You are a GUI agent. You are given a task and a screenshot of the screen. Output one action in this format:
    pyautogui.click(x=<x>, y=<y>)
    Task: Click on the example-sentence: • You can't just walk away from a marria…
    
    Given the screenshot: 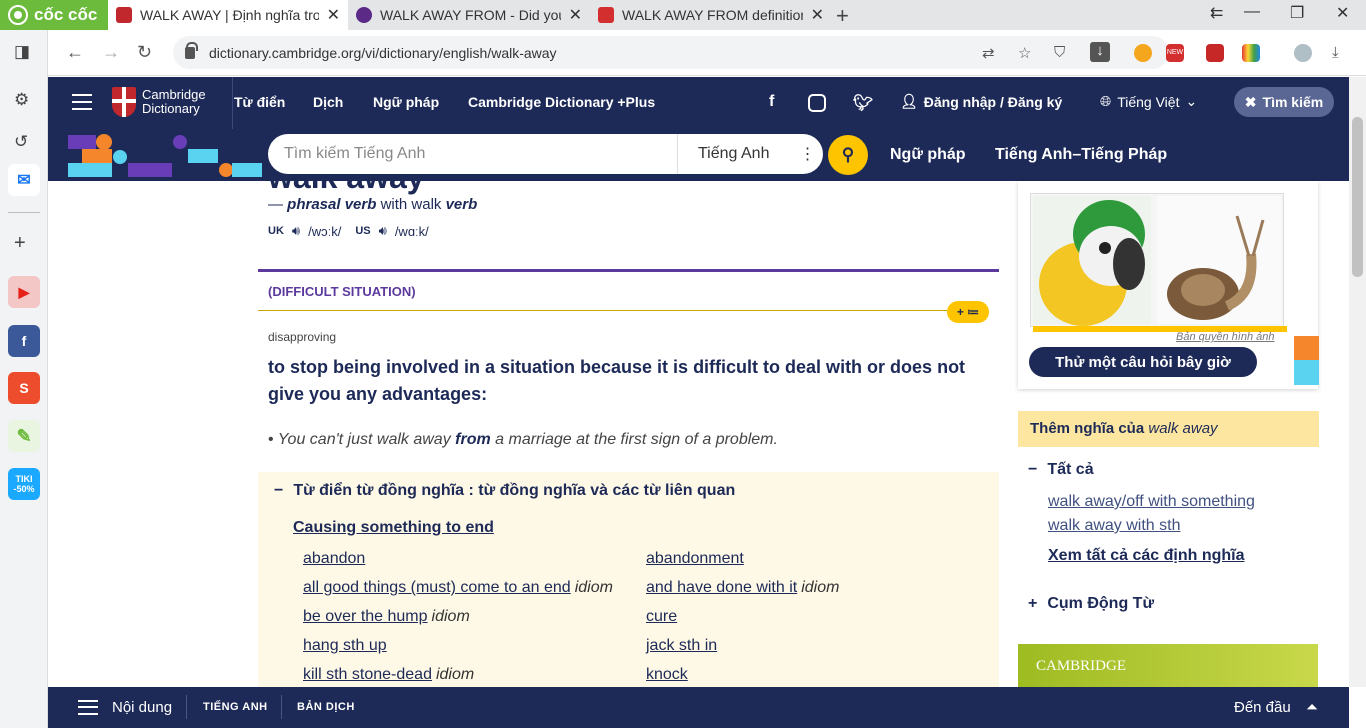 What is the action you would take?
    pyautogui.click(x=523, y=440)
    